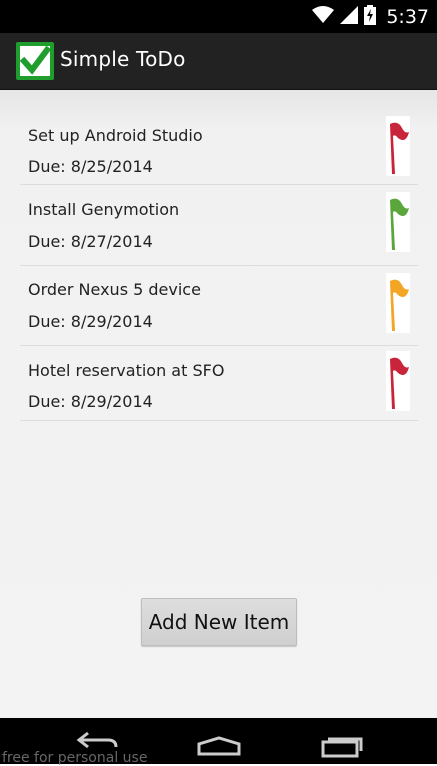  What do you see at coordinates (219, 306) in the screenshot?
I see `todo-item: Order Nexus 5 device Due: 8/29/2014` at bounding box center [219, 306].